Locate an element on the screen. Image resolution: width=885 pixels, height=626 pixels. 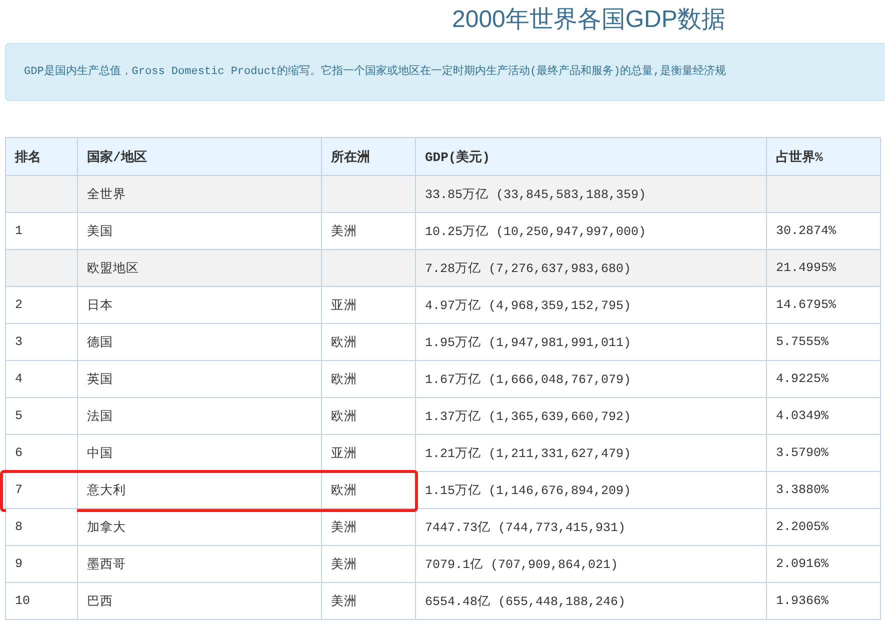
gdp-cell: 7079.1亿 (707,909,864,021) is located at coordinates (591, 564).